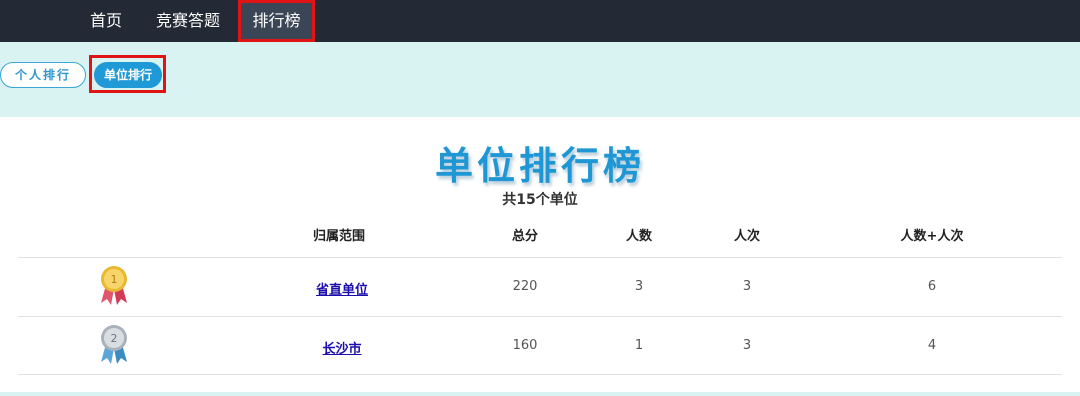 This screenshot has width=1080, height=396. Describe the element at coordinates (540, 200) in the screenshot. I see `unit-count: 共15个单位` at that location.